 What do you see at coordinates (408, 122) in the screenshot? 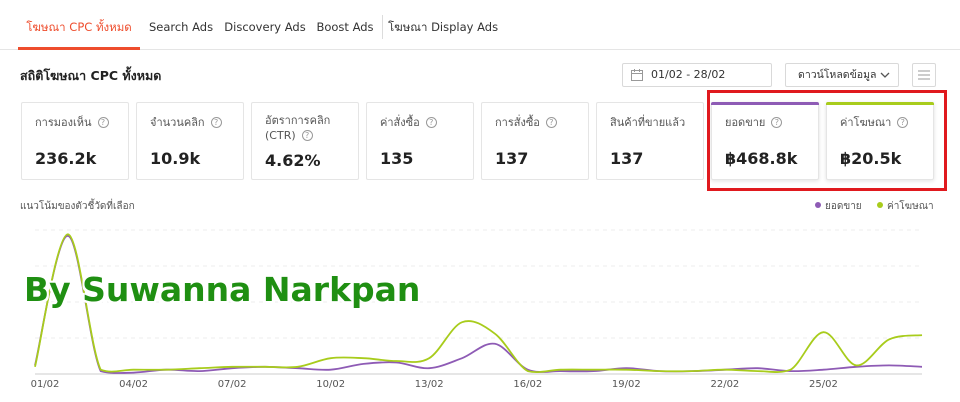
I see `metric-label: ค่าสั่งซื้อ?` at bounding box center [408, 122].